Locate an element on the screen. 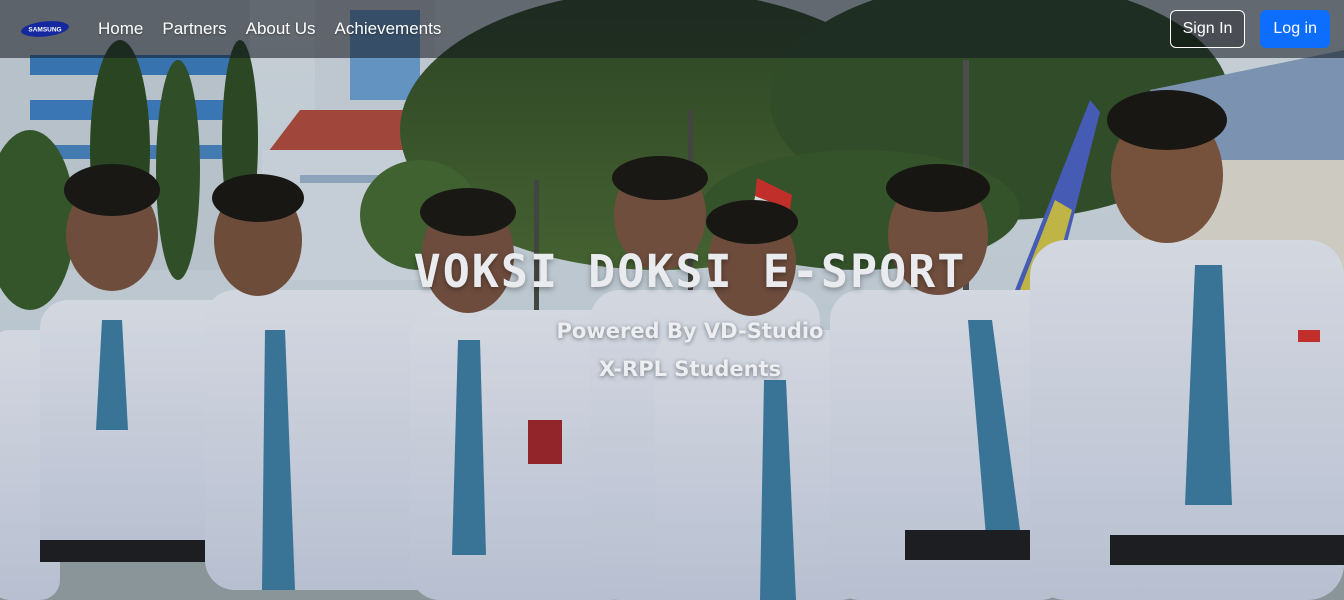 This screenshot has width=1344, height=600. nav-link-home: Home is located at coordinates (120, 29).